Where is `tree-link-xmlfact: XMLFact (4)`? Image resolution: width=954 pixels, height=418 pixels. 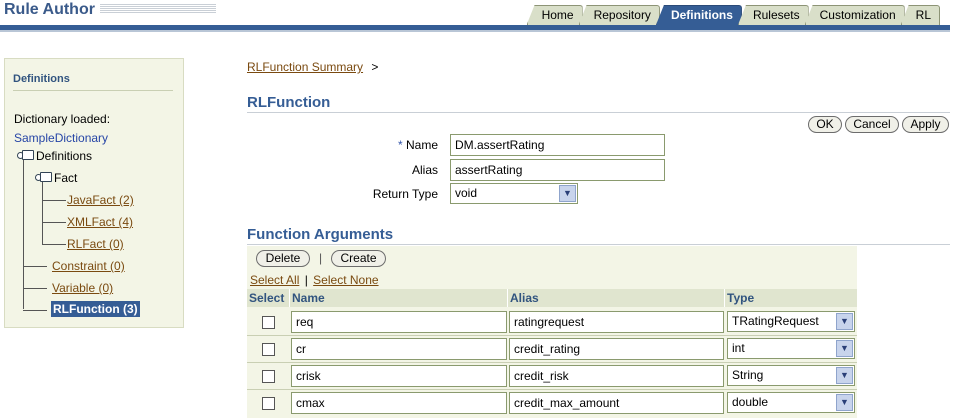
tree-link-xmlfact: XMLFact (4) is located at coordinates (100, 222).